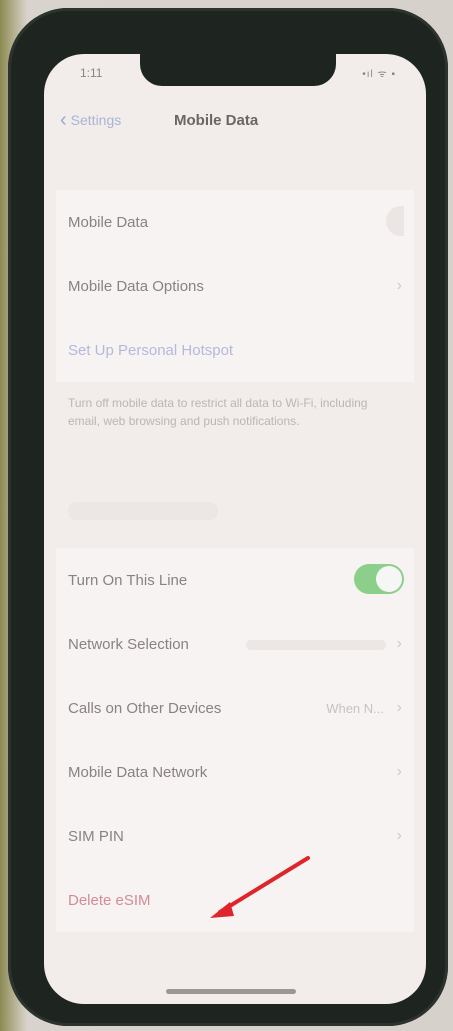  I want to click on blurred-value, so click(316, 645).